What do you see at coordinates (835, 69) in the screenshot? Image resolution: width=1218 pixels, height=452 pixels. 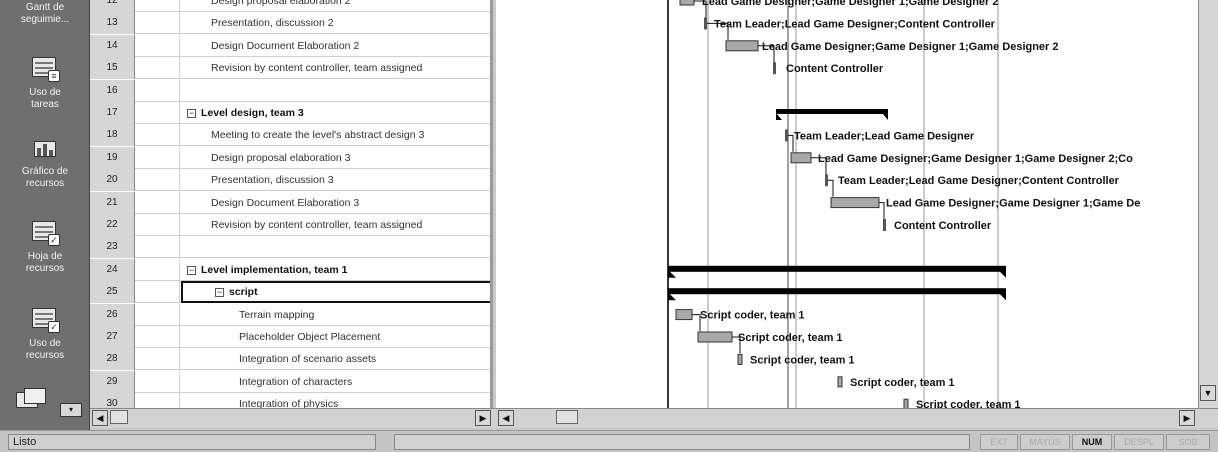 I see `resource-label: Content Controller` at bounding box center [835, 69].